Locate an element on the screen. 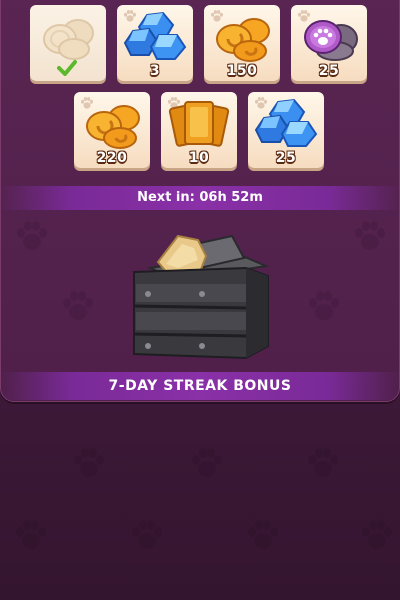  reward-tile-day3: 150 is located at coordinates (242, 43).